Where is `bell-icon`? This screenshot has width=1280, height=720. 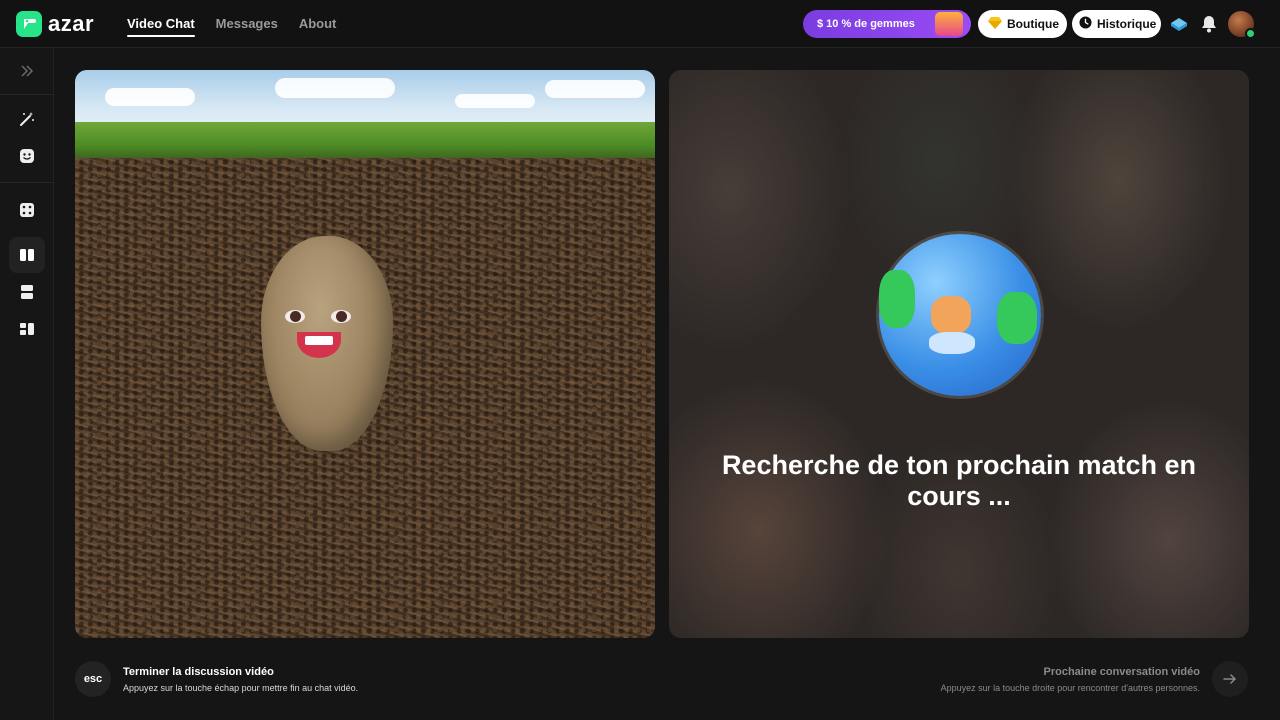 bell-icon is located at coordinates (1209, 24).